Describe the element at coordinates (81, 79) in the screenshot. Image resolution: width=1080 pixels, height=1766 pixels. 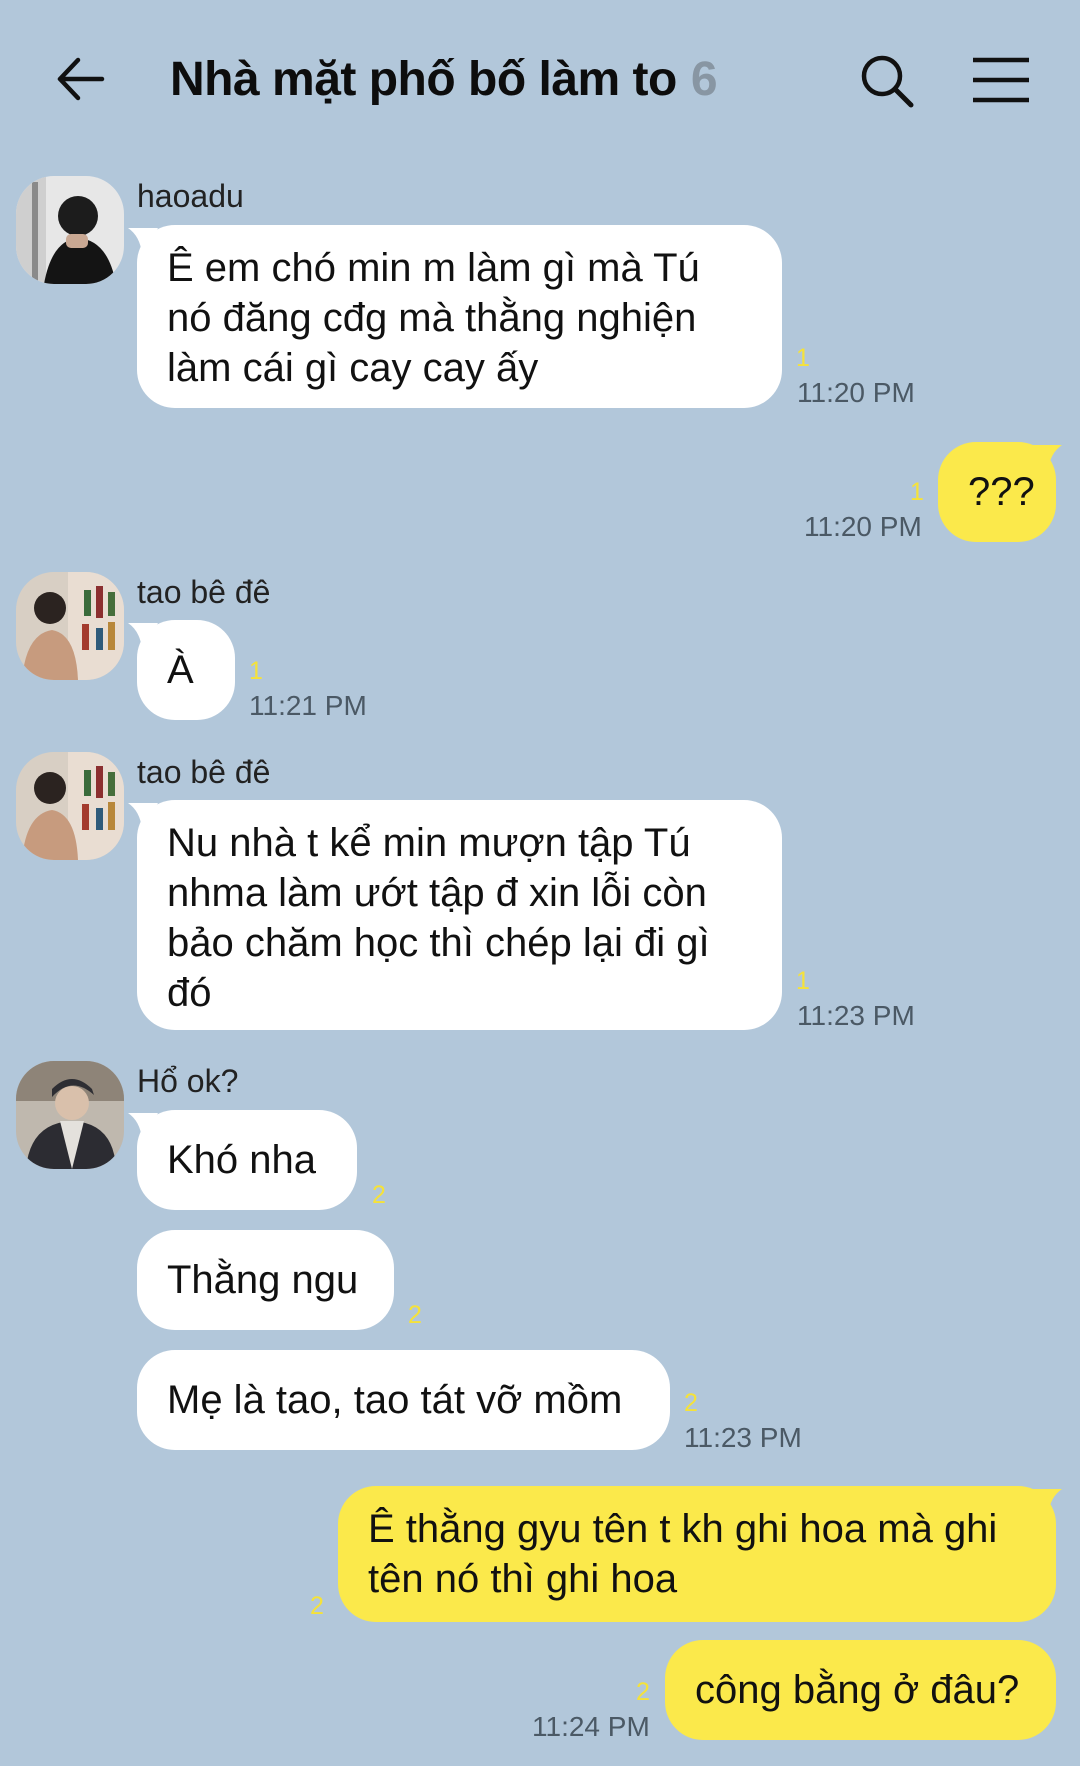
I see `back-arrow-icon` at that location.